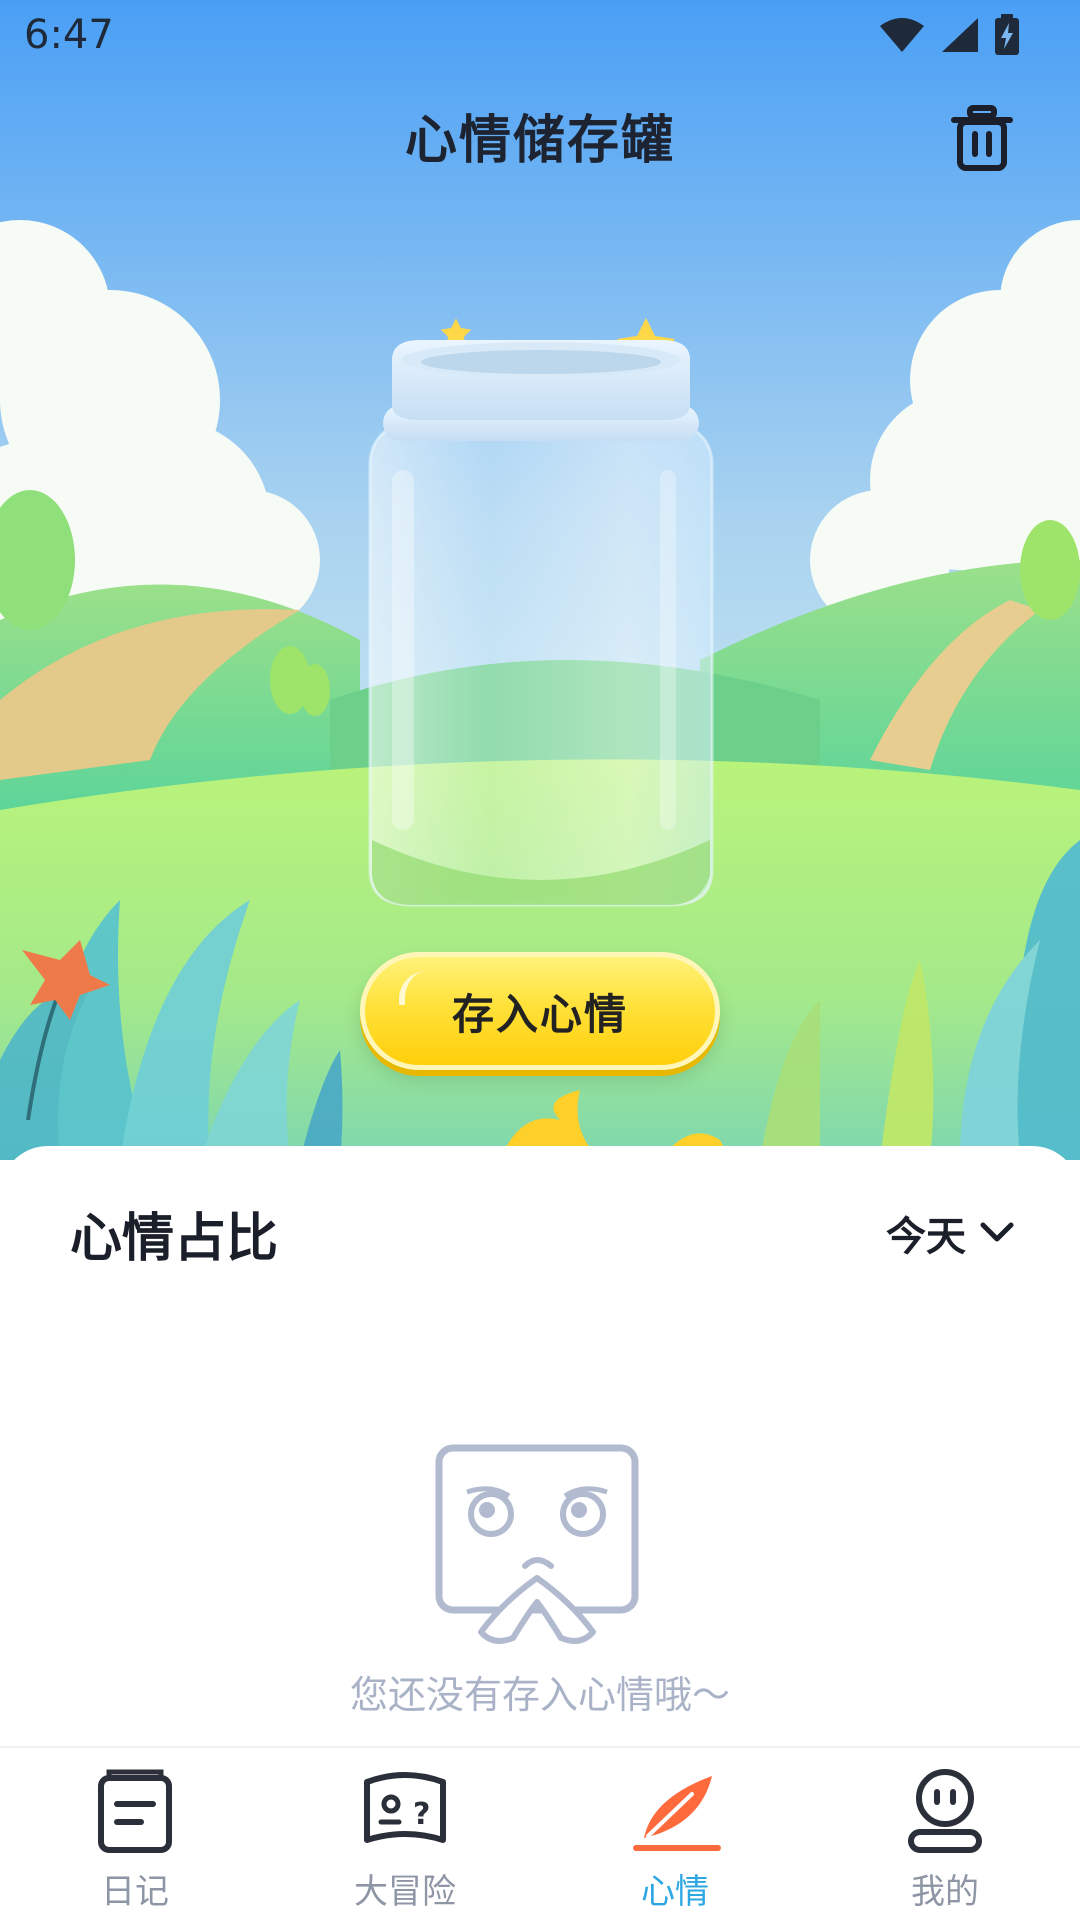 The height and width of the screenshot is (1922, 1080). What do you see at coordinates (405, 1892) in the screenshot?
I see `tab-label: 大冒险` at bounding box center [405, 1892].